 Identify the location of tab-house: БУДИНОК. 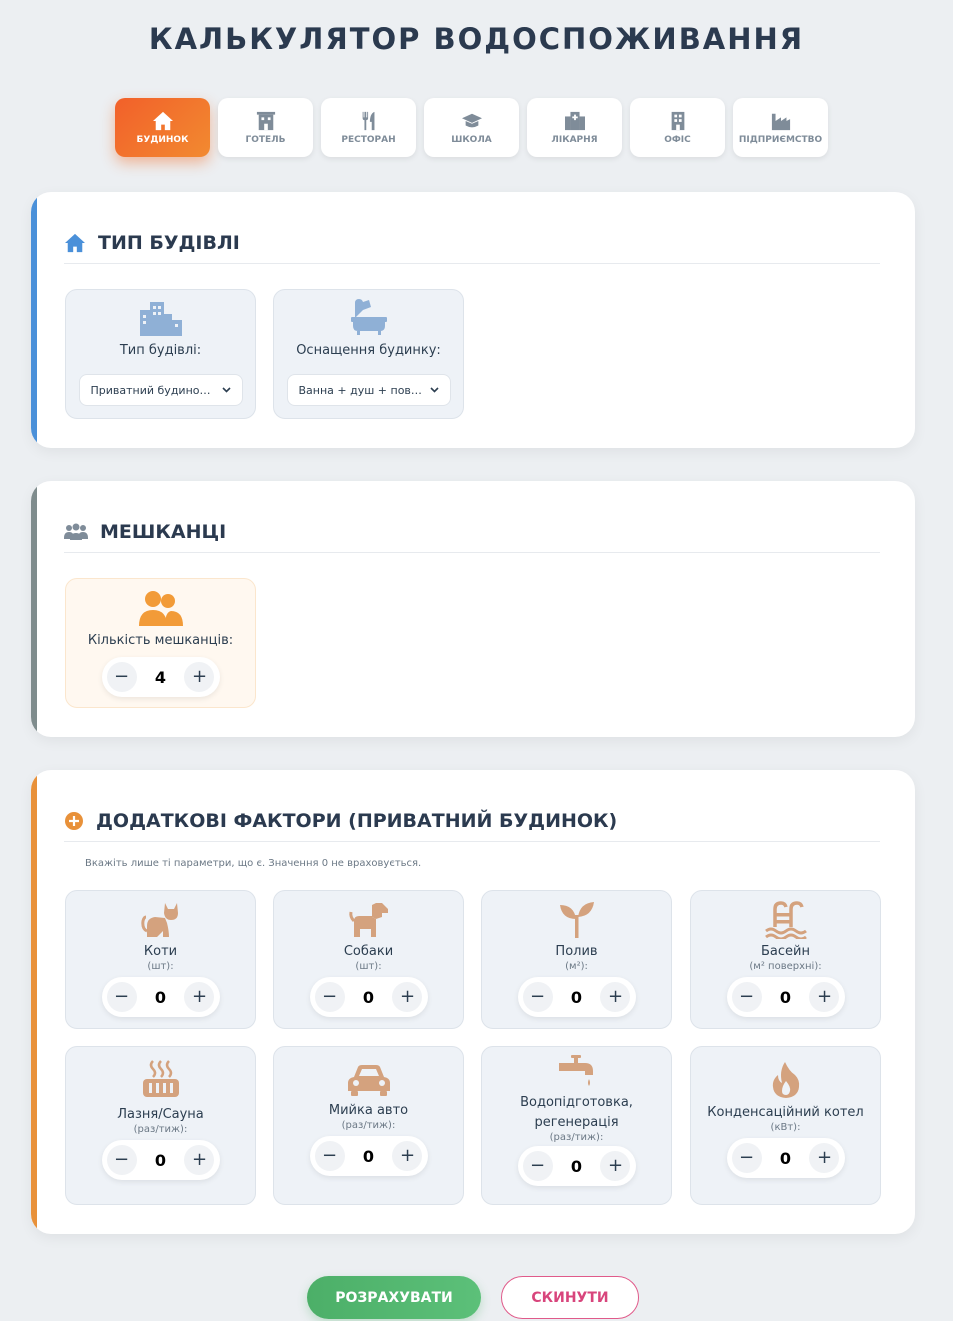
(162, 127).